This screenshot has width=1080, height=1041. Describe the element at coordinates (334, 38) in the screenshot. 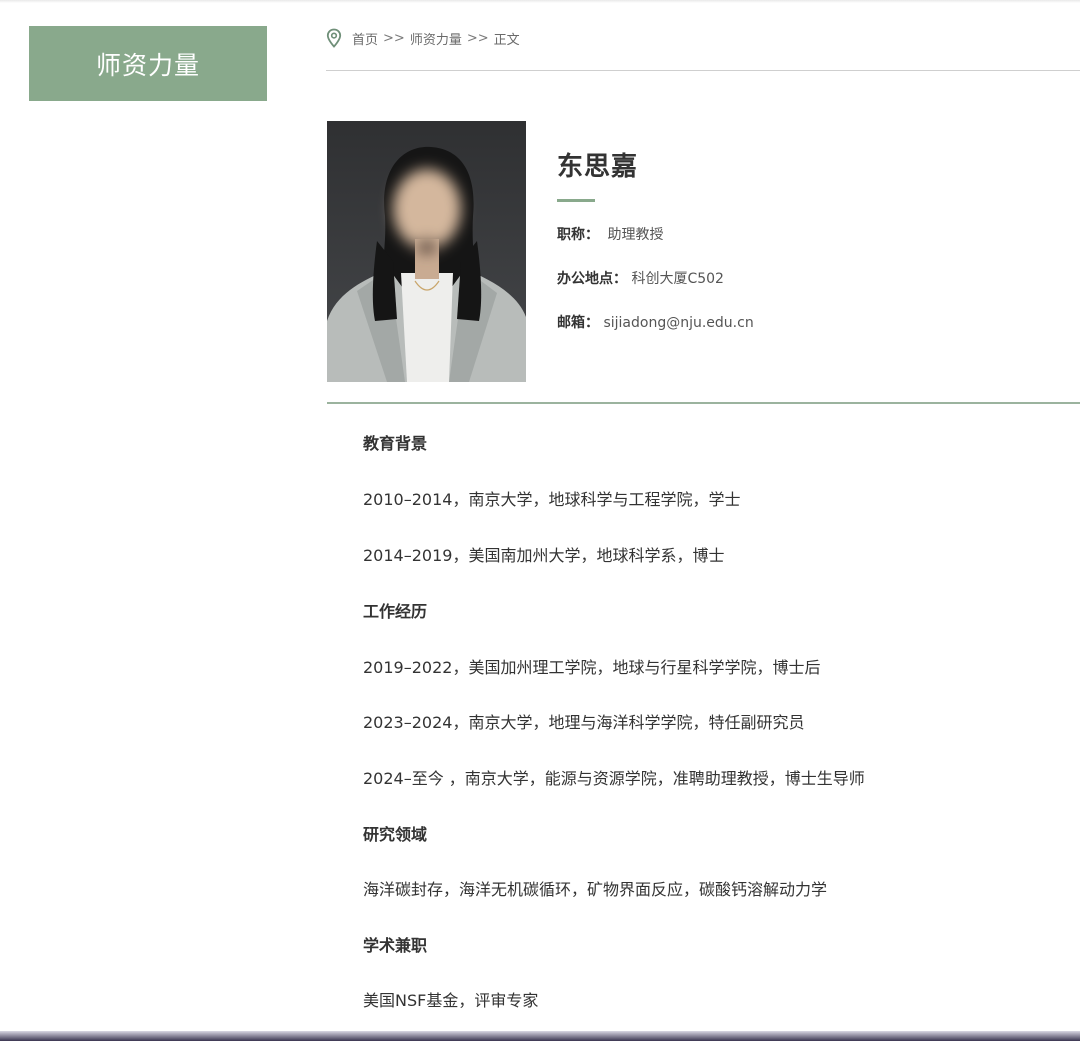

I see `location-pin-icon` at that location.